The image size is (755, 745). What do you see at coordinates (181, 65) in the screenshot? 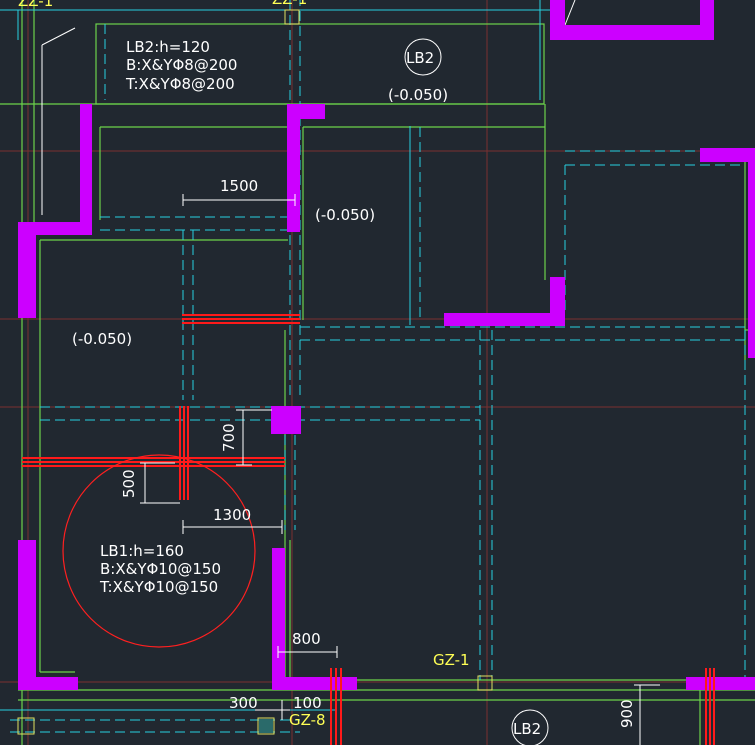
I see `lb2-spec-b: B:X&YΦ8@200` at bounding box center [181, 65].